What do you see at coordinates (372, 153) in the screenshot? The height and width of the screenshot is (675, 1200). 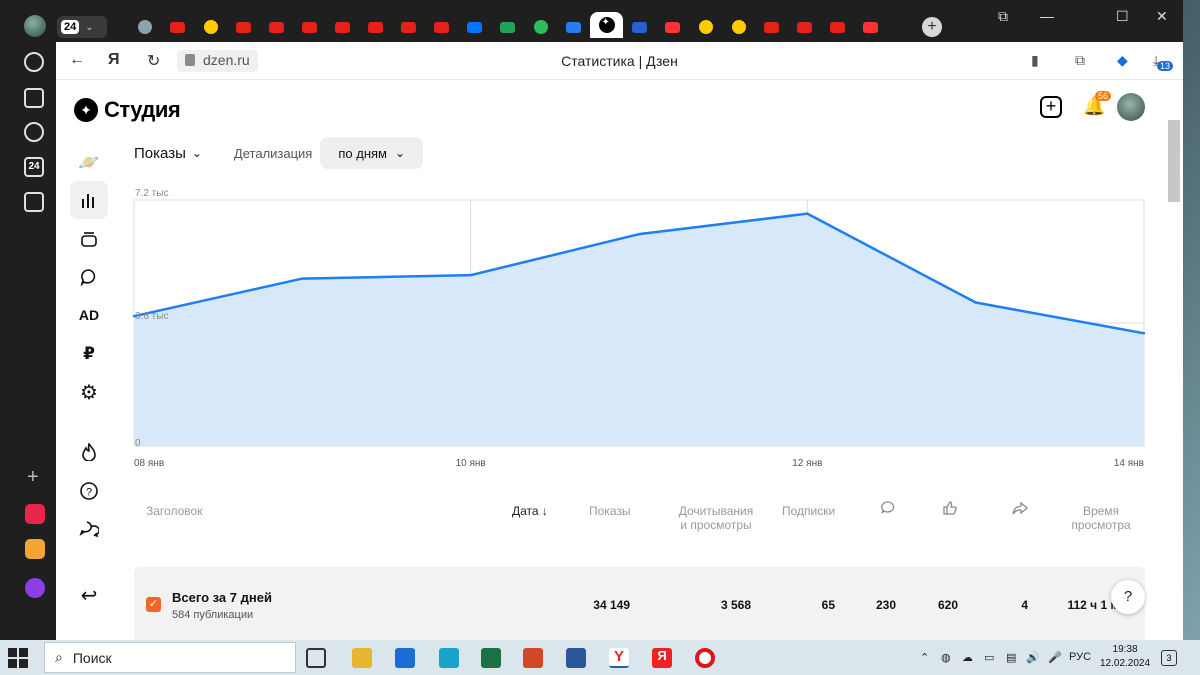 I see `detail-dropdown: по дням ⌄` at bounding box center [372, 153].